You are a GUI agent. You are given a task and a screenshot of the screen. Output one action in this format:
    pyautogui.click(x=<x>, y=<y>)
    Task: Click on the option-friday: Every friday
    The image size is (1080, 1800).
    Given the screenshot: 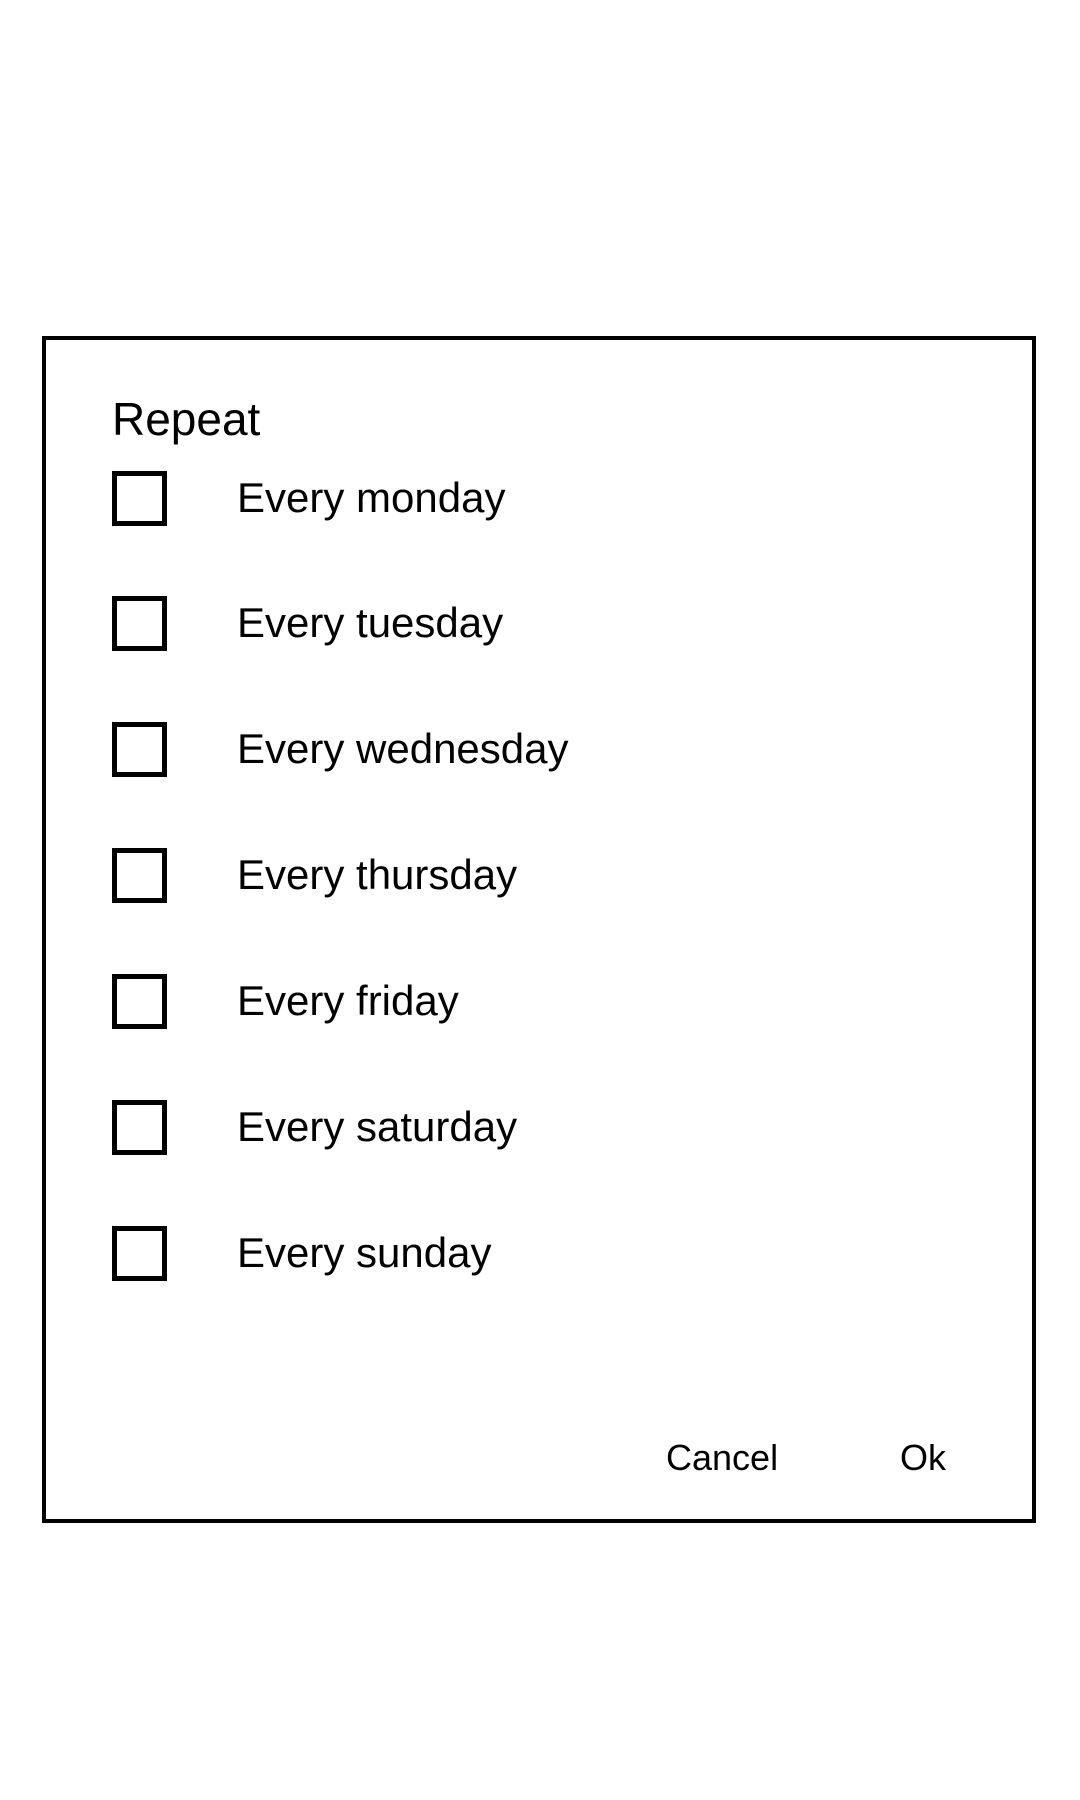 What is the action you would take?
    pyautogui.click(x=285, y=1001)
    